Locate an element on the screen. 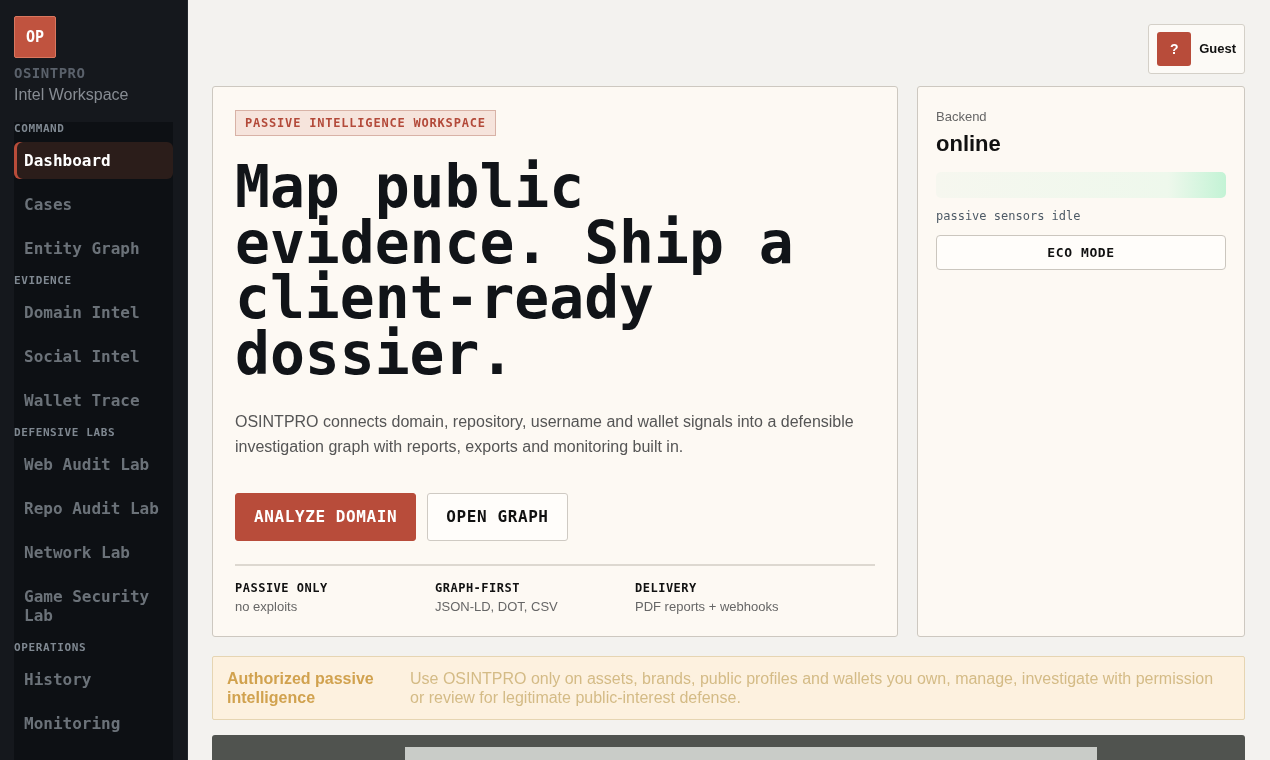 The width and height of the screenshot is (1270, 760). workspace-tag: PASSIVE INTELLIGENCE WORKSPACE is located at coordinates (365, 123).